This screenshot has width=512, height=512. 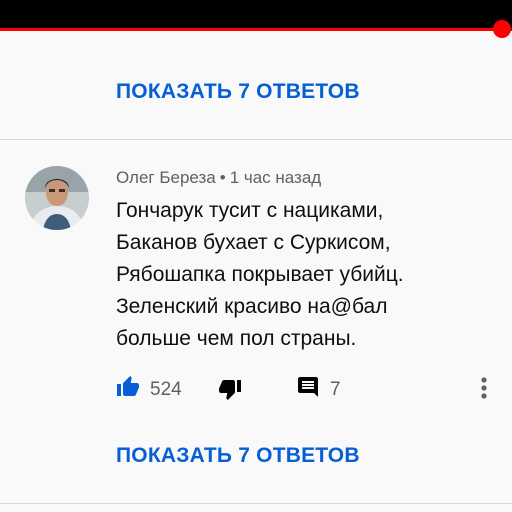 What do you see at coordinates (166, 389) in the screenshot?
I see `like-count: 524` at bounding box center [166, 389].